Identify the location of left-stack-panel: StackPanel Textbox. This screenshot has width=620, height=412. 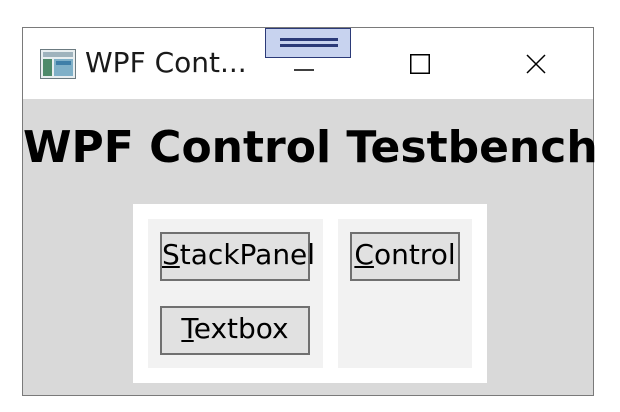
(235, 293).